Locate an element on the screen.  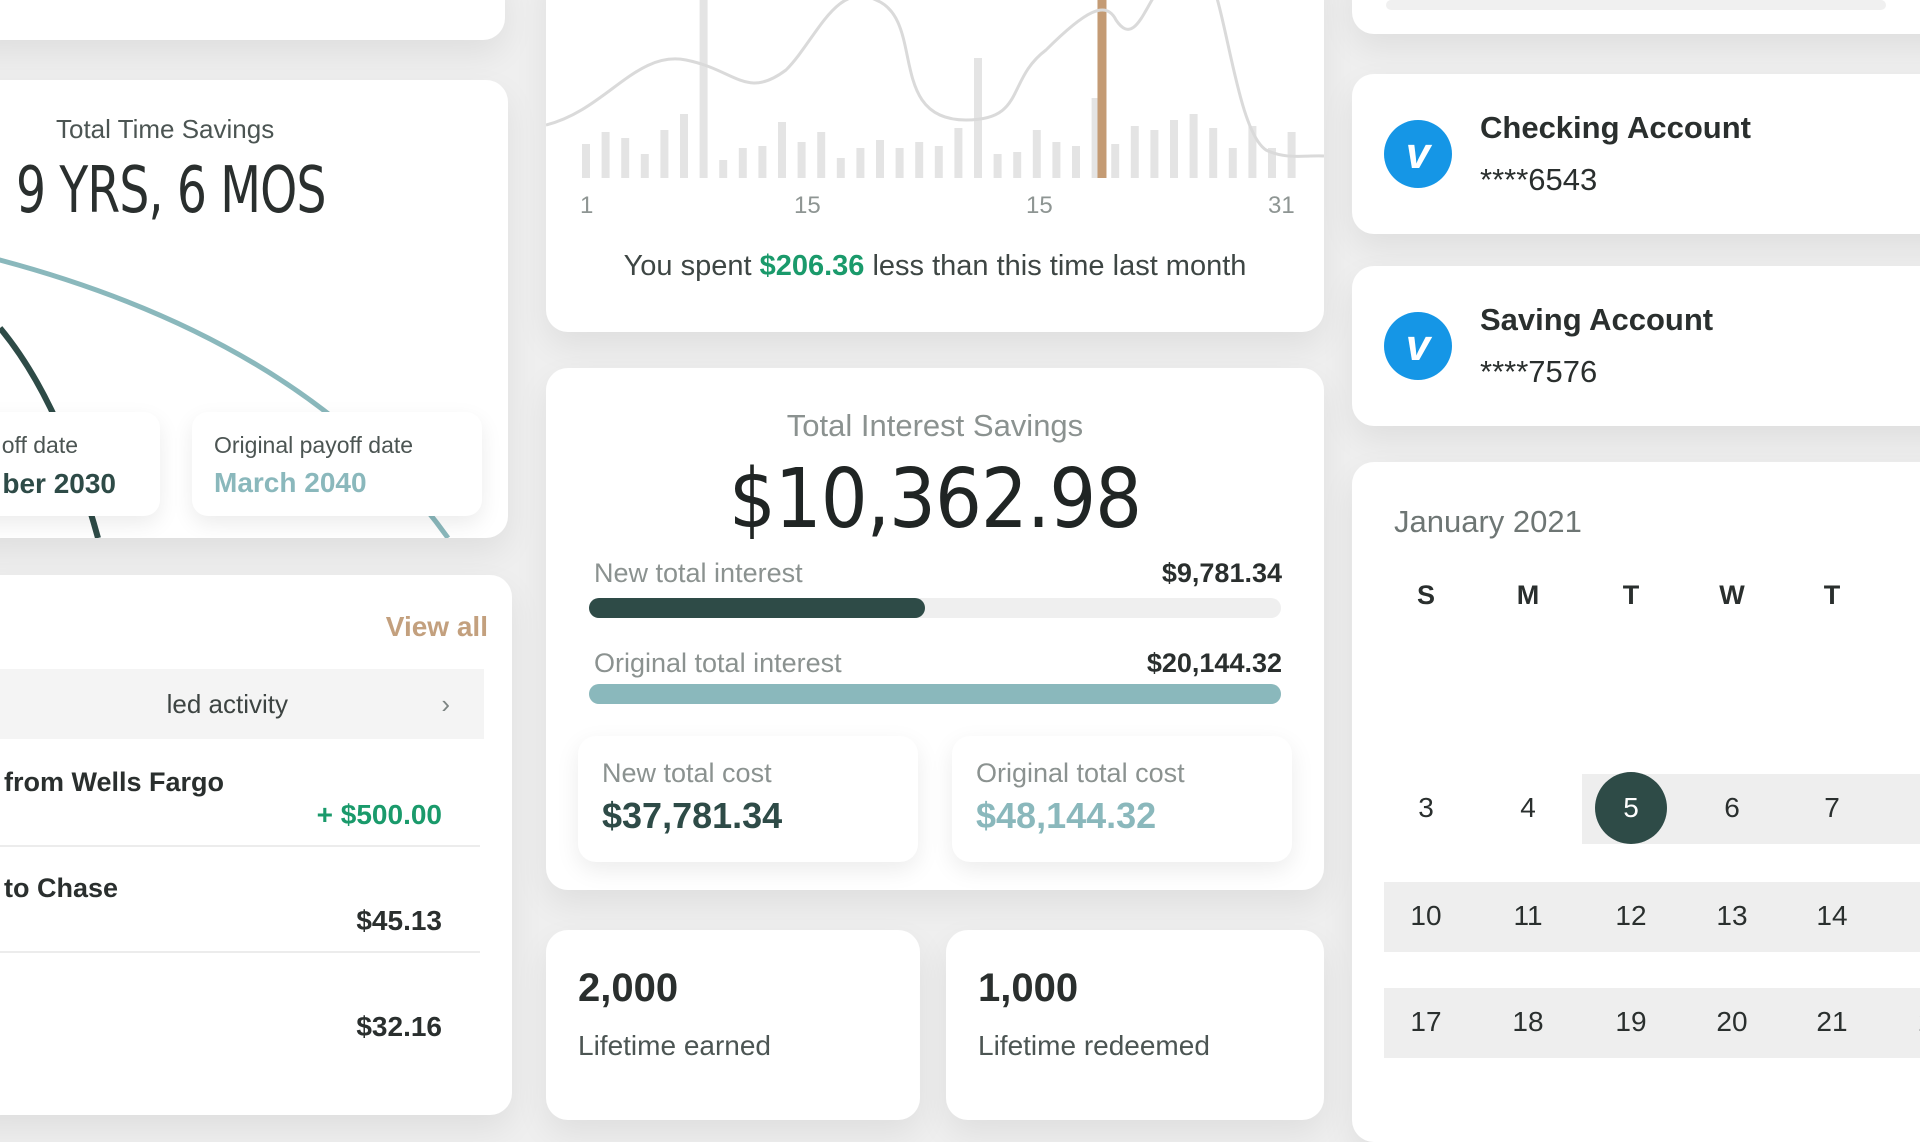
lifetime-earned-card: 2,000 Lifetime earned is located at coordinates (733, 1025).